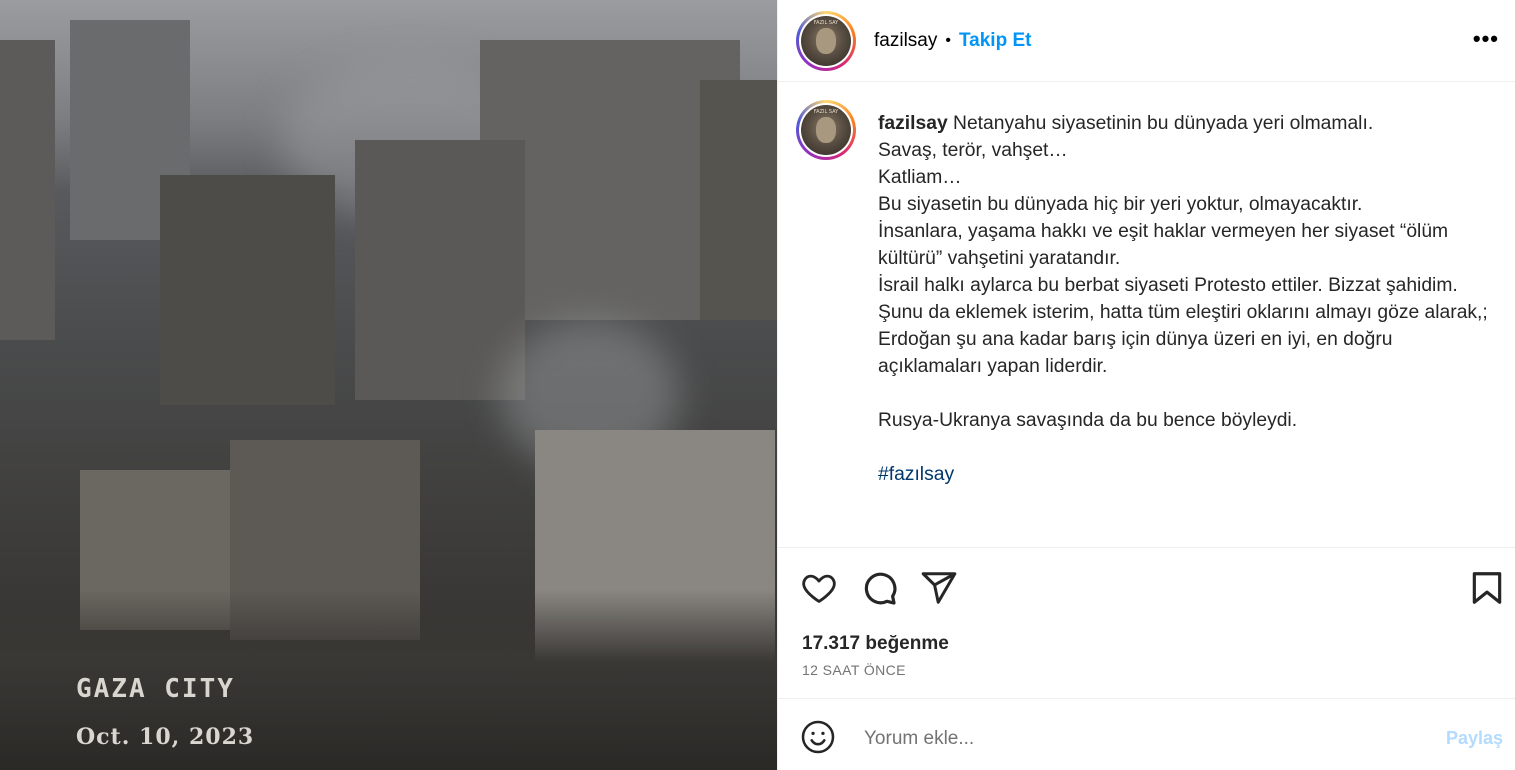 The width and height of the screenshot is (1515, 770). I want to click on media-overlay-city: GAZA CITY, so click(155, 689).